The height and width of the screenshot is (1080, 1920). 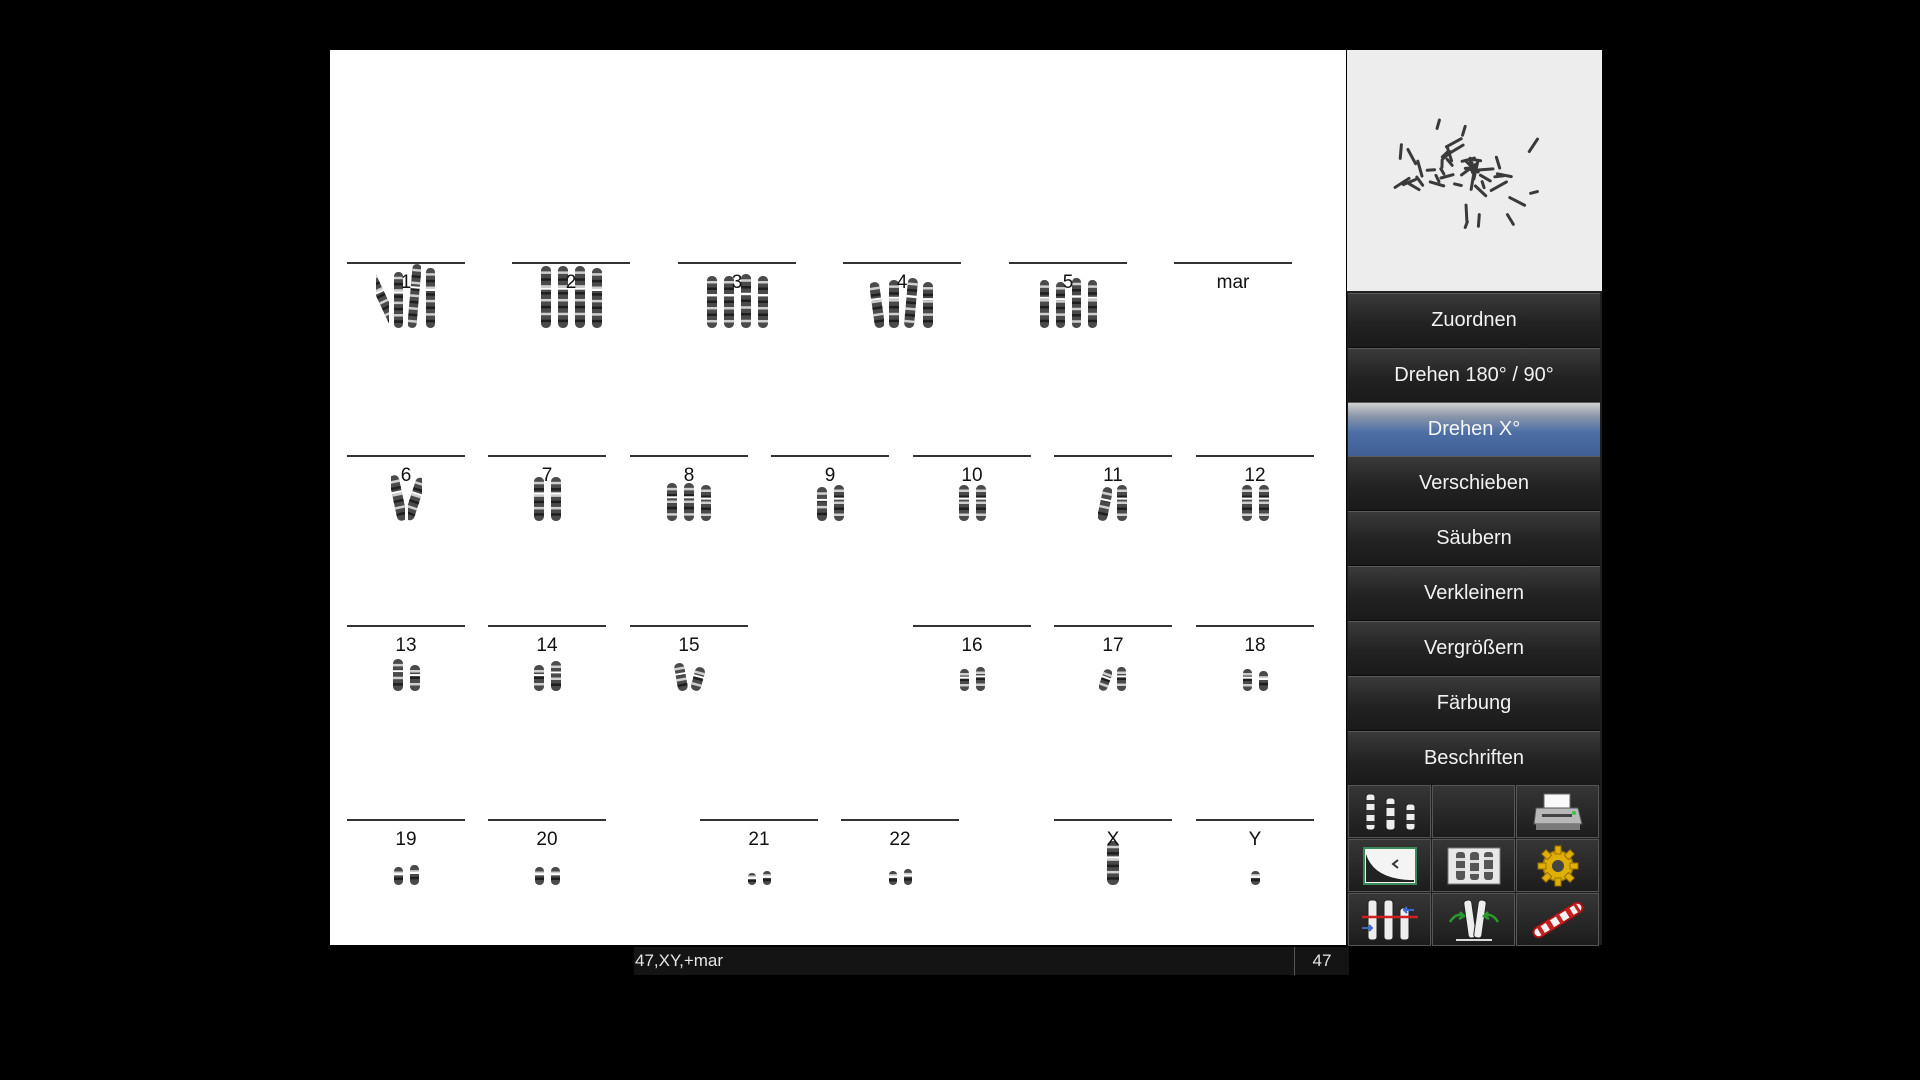 I want to click on chromosome-slot-20: 20, so click(x=547, y=817).